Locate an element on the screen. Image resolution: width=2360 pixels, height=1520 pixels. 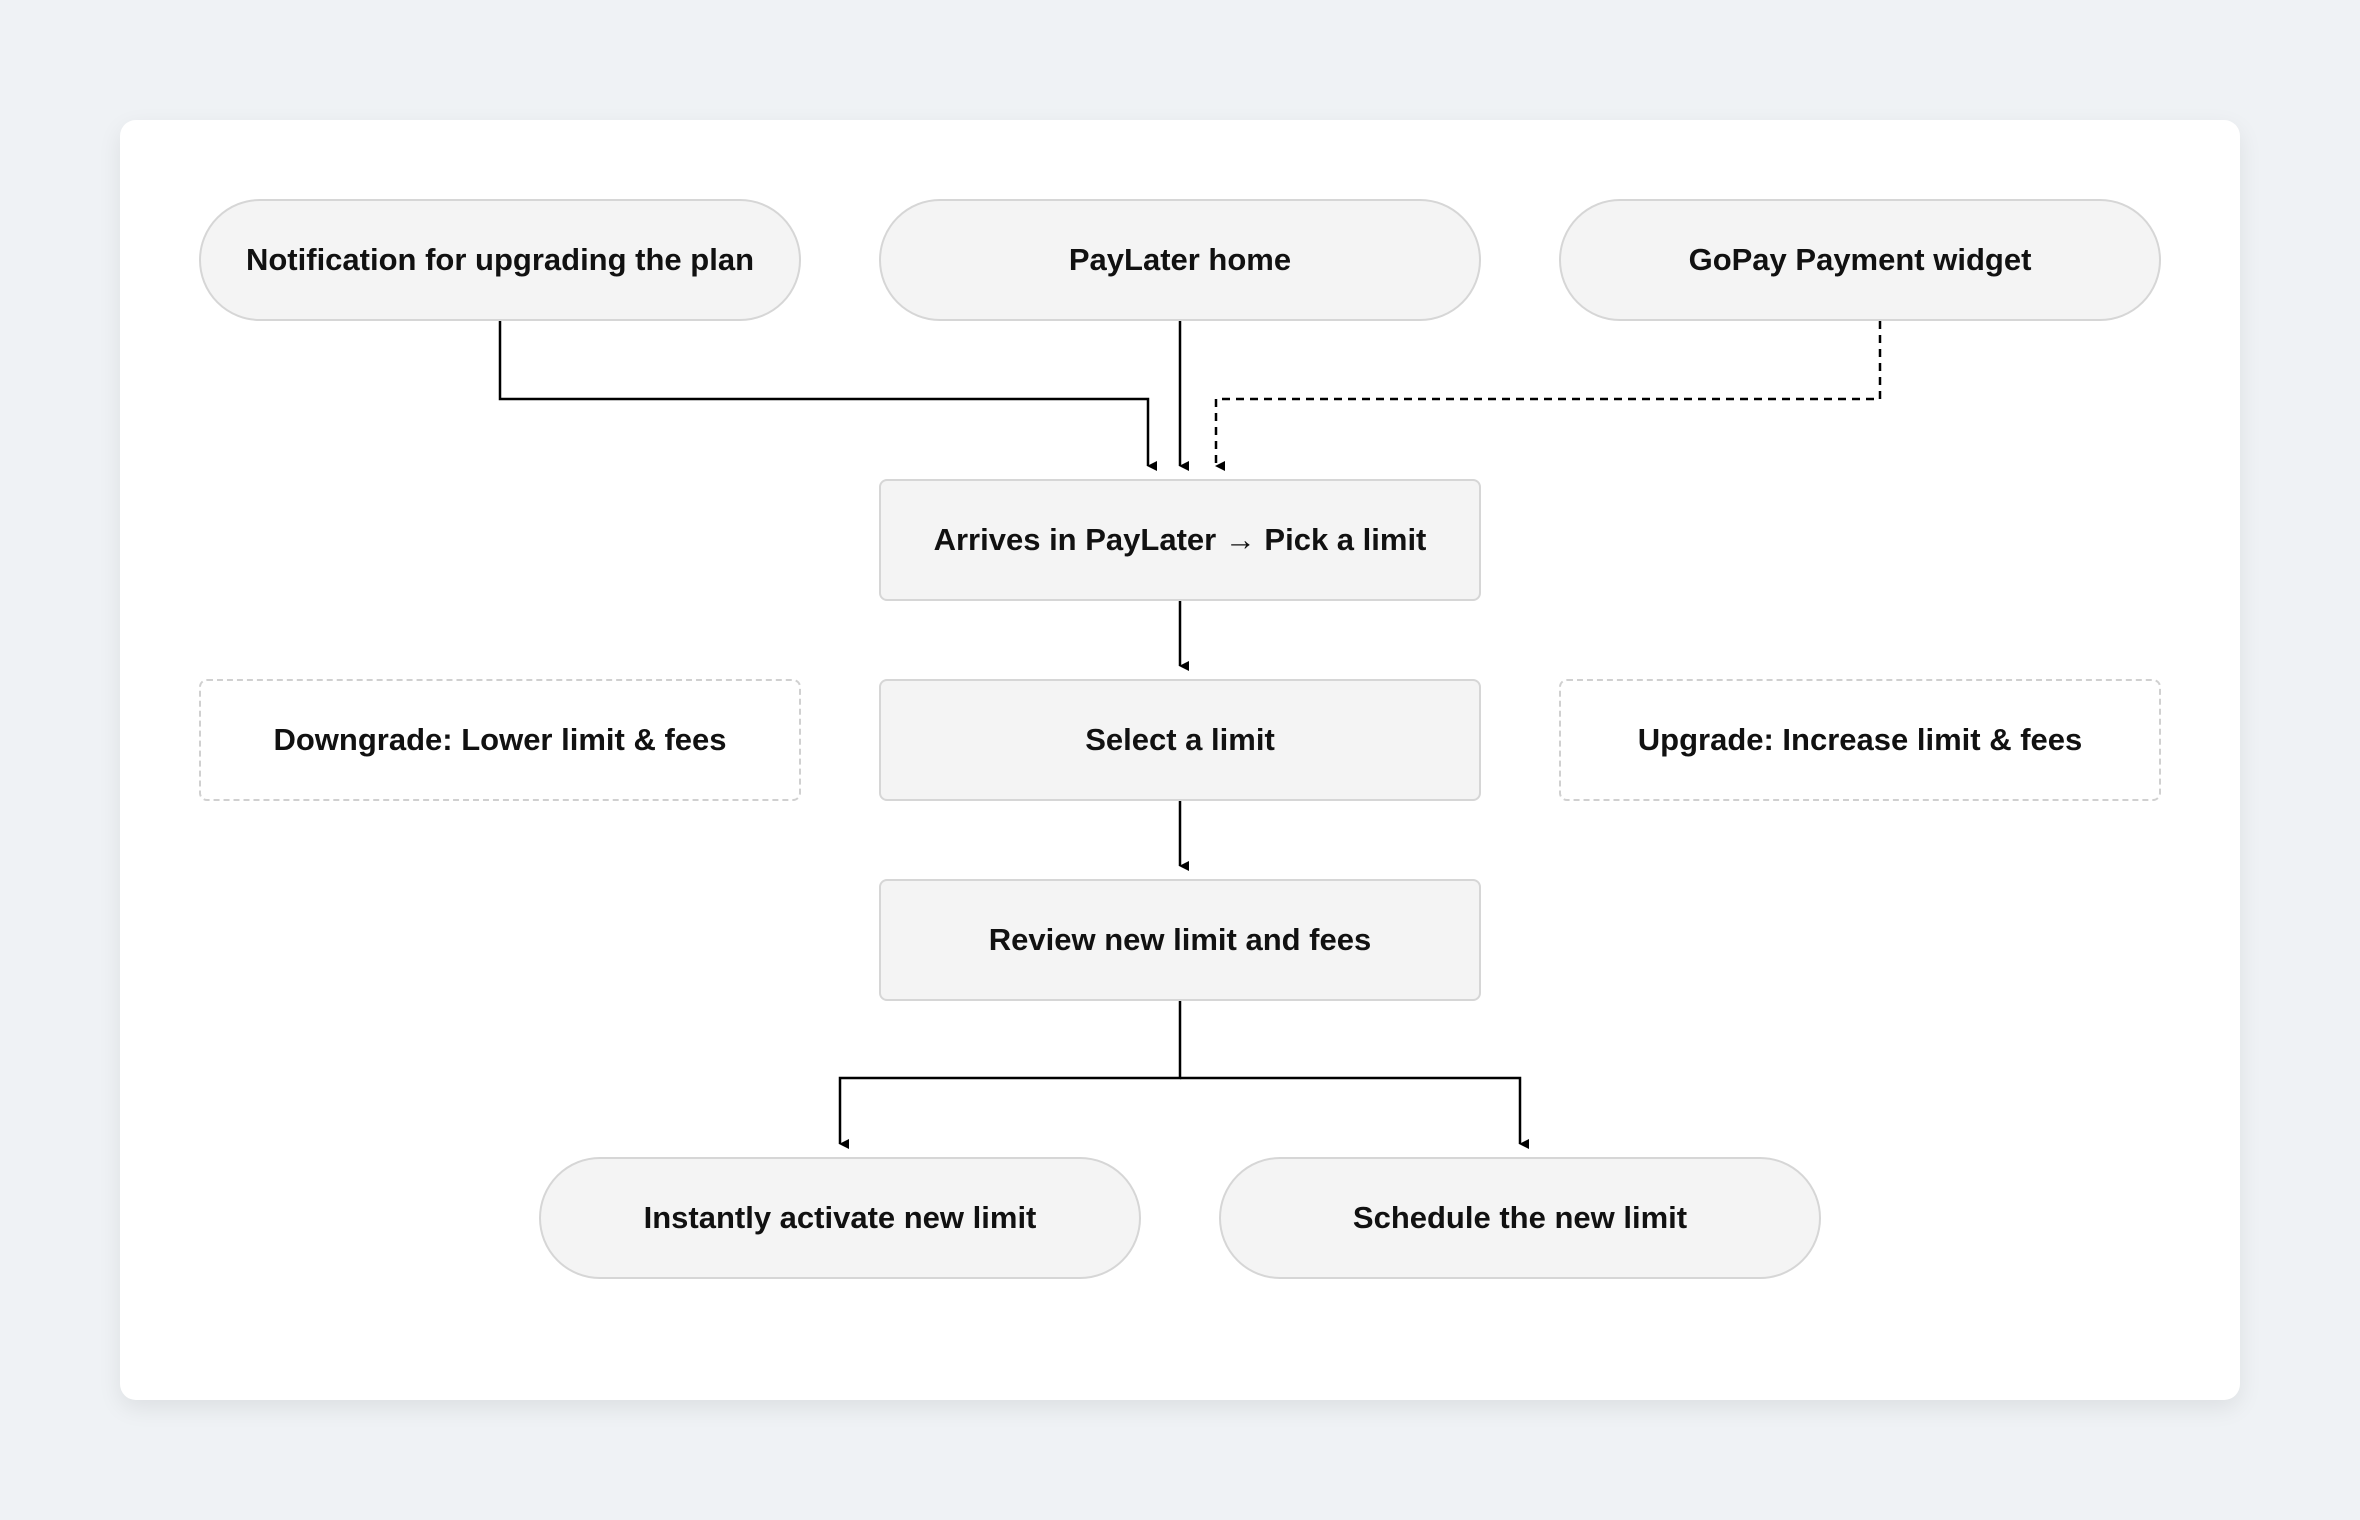
step-arrives: Arrives in PayLater → Pick a limit is located at coordinates (1180, 540).